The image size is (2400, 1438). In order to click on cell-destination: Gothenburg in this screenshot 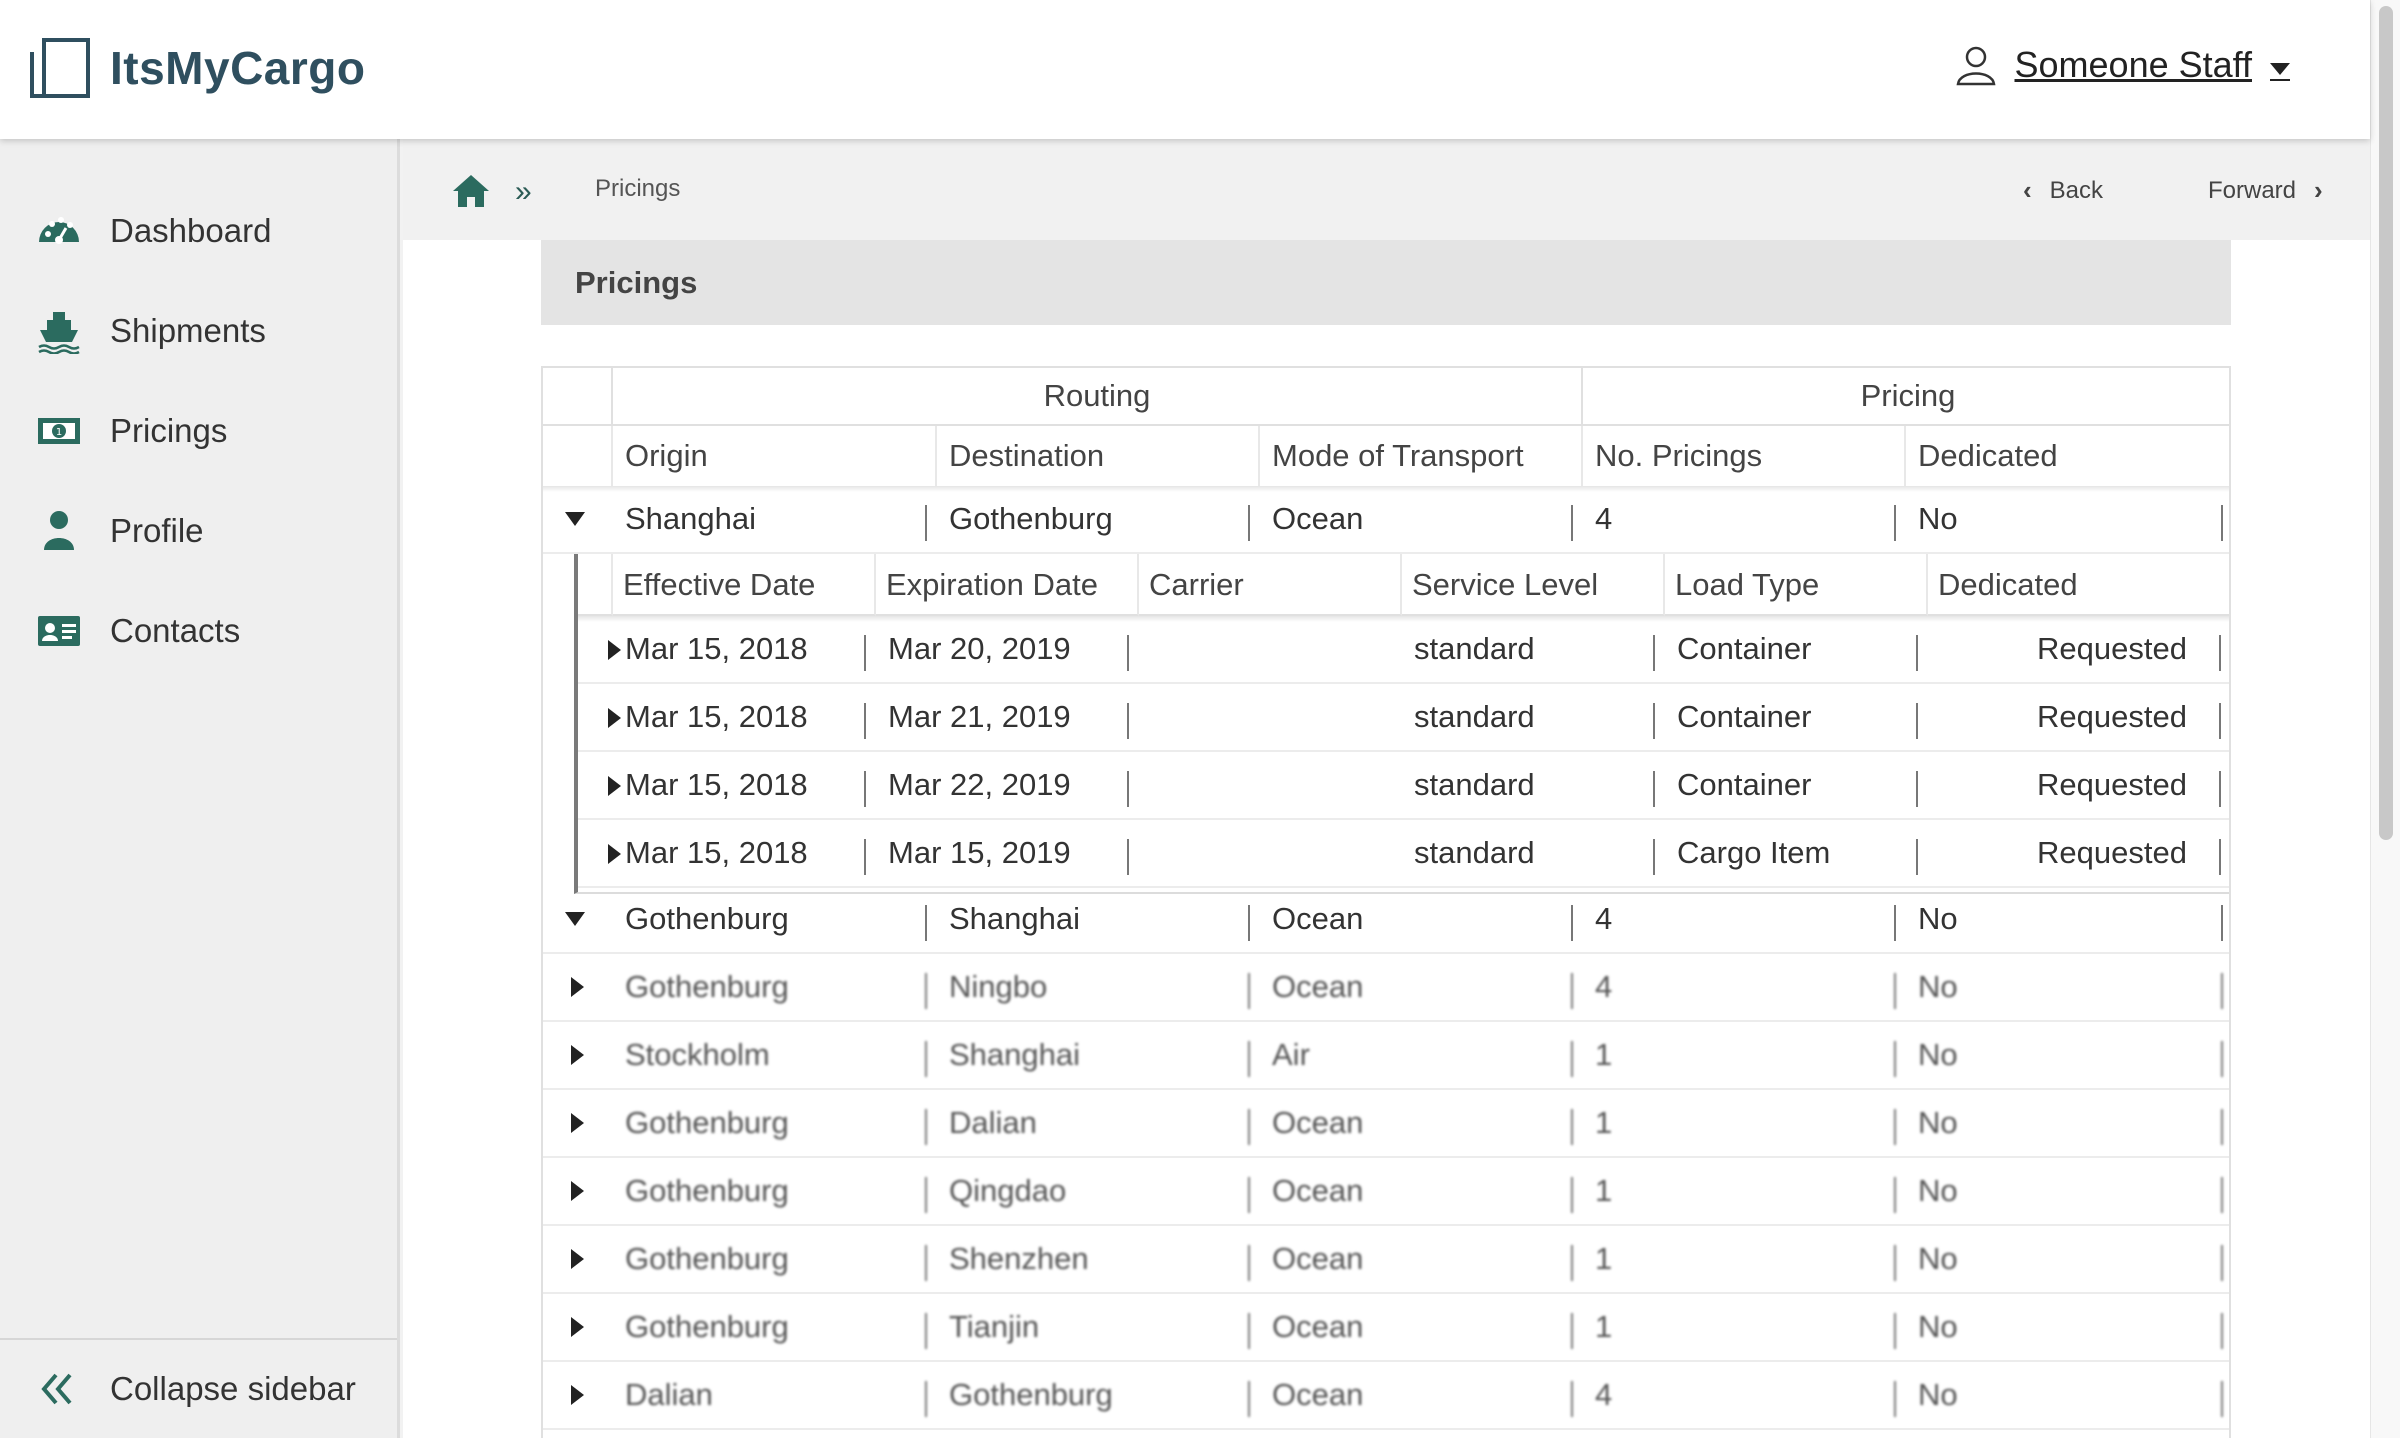, I will do `click(1098, 519)`.